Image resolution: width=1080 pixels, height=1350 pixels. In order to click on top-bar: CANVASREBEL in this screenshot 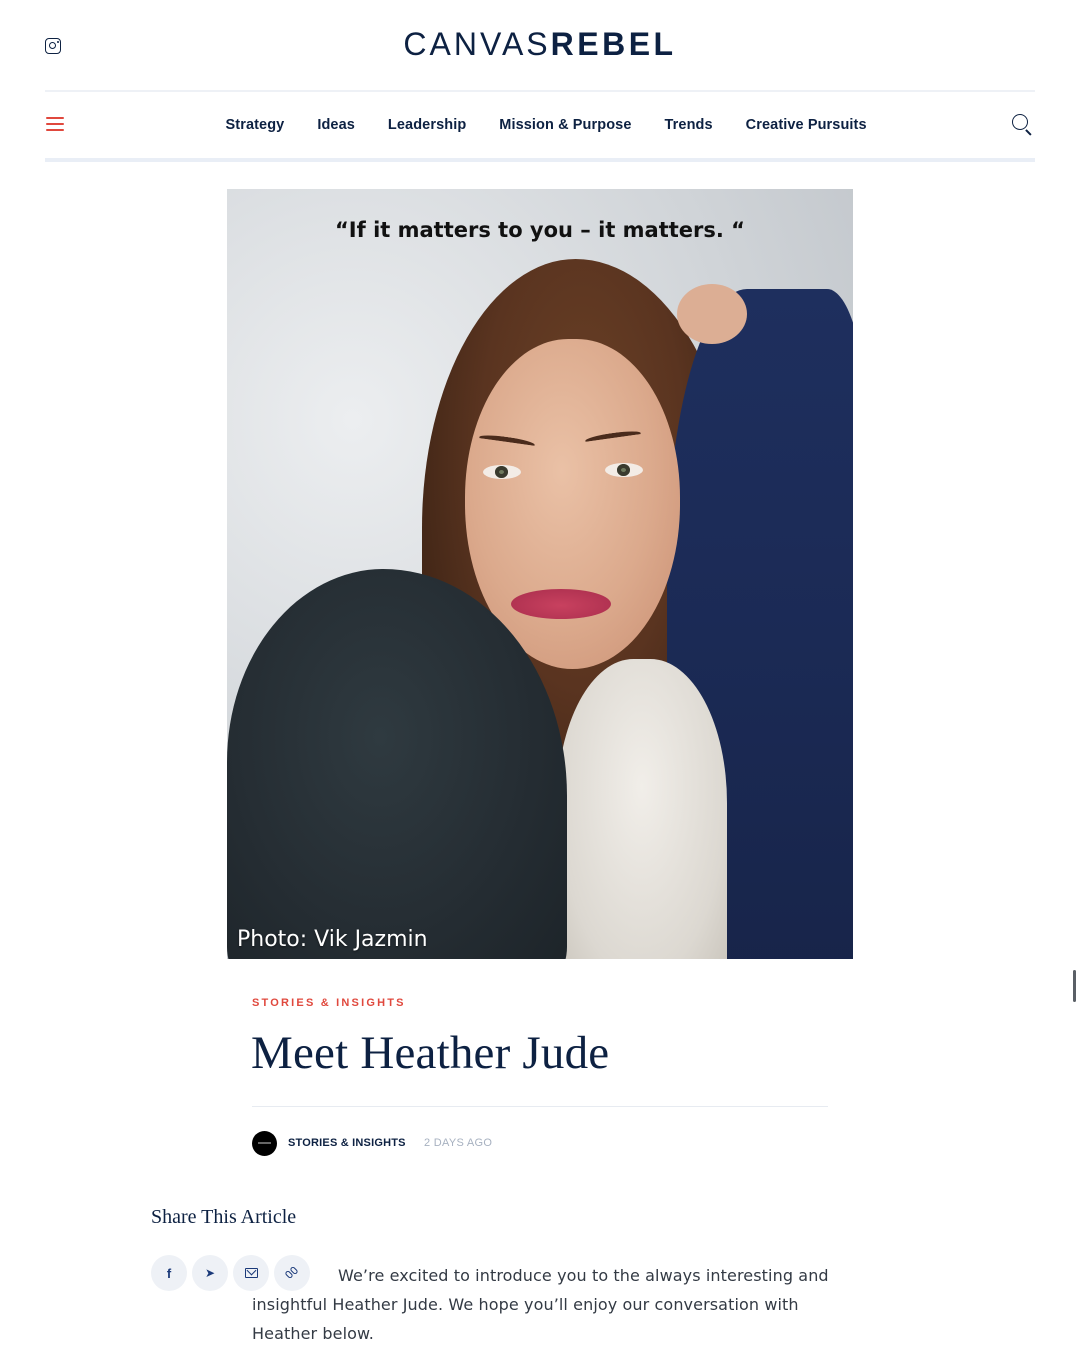, I will do `click(540, 45)`.